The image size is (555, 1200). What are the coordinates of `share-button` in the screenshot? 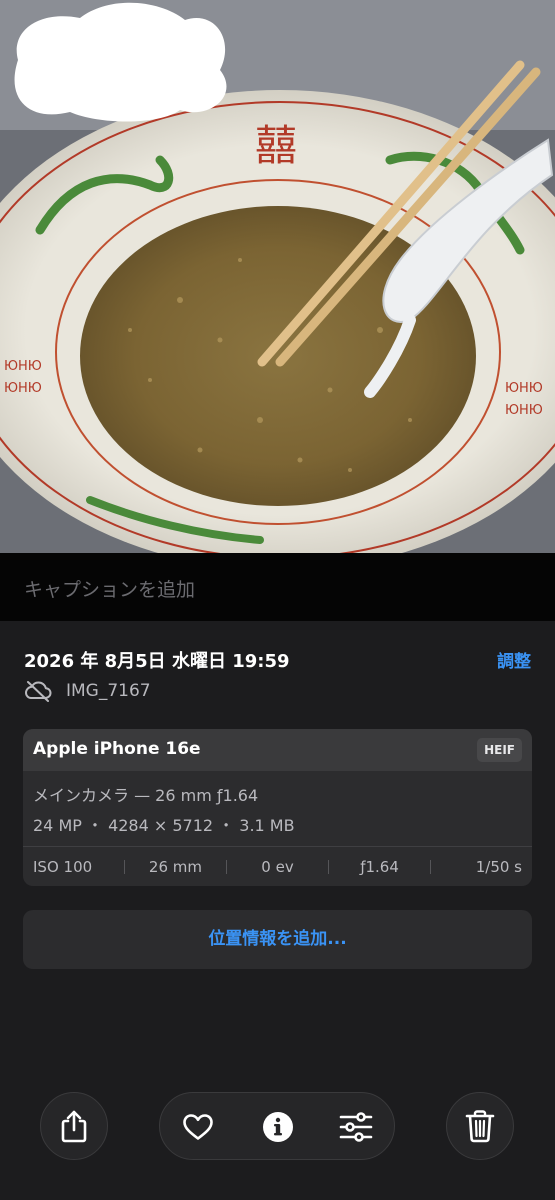 It's located at (74, 1126).